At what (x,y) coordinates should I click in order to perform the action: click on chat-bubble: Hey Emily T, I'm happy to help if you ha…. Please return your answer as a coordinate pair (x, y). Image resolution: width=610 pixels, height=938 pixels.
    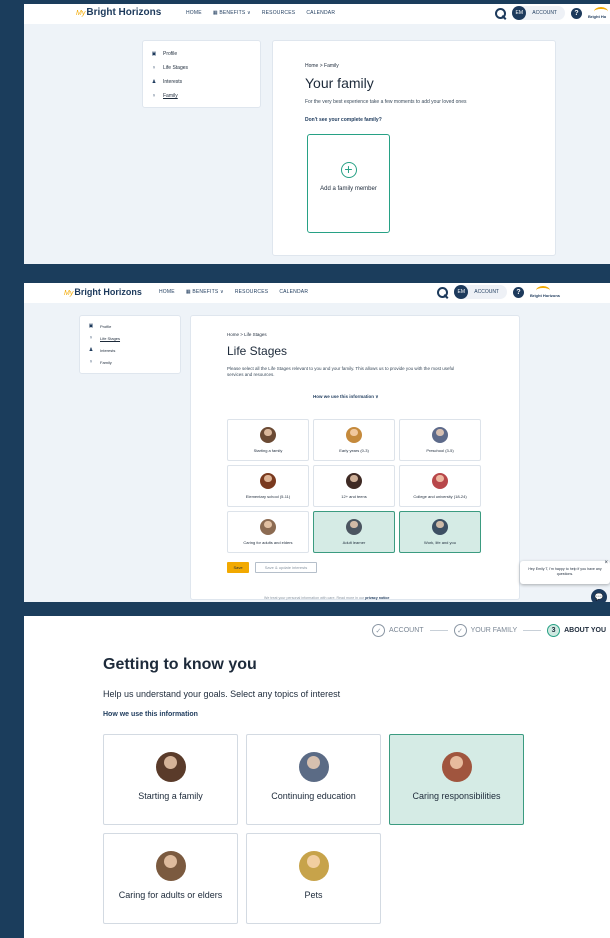
    Looking at the image, I should click on (565, 572).